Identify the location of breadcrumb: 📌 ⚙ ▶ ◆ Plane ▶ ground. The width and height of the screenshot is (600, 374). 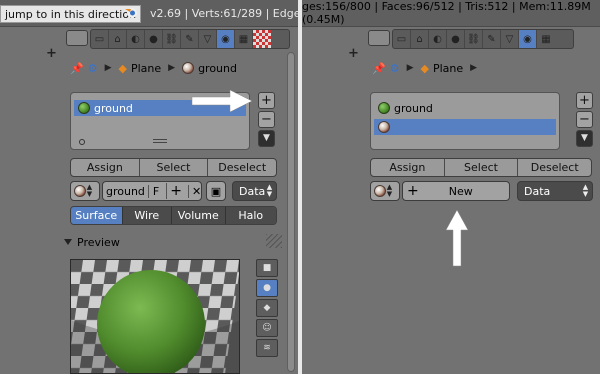
(153, 68).